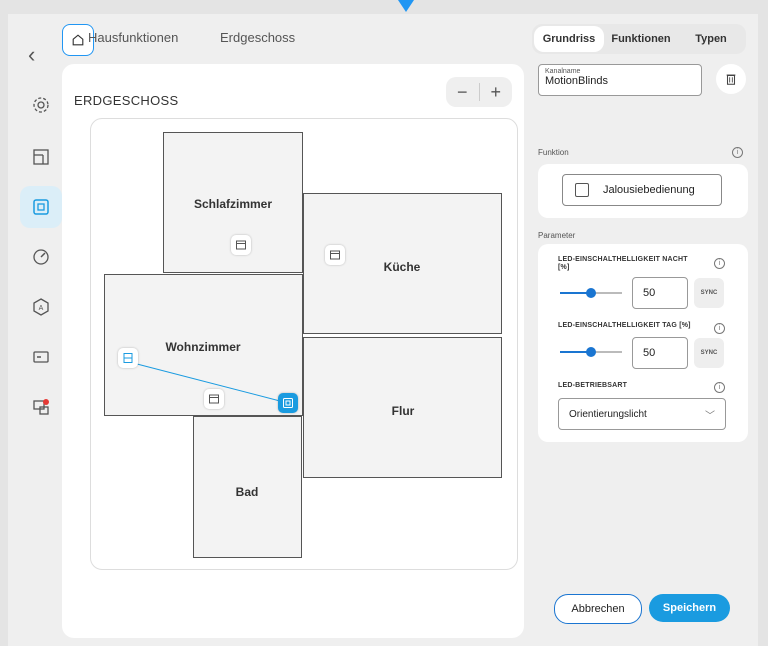  What do you see at coordinates (620, 80) in the screenshot?
I see `channel-name-field: Kanalname MotionBlinds` at bounding box center [620, 80].